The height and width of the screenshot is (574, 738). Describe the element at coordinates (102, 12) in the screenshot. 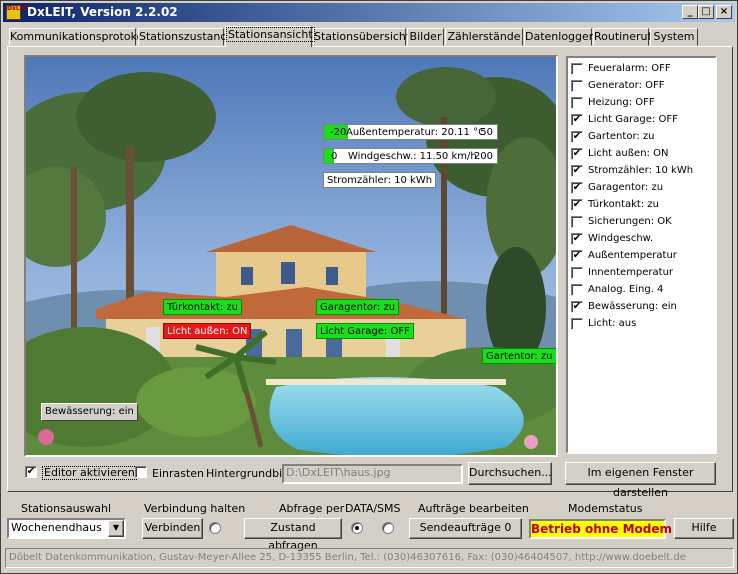

I see `window-title: DxLEIT, Version 2.2.02` at that location.